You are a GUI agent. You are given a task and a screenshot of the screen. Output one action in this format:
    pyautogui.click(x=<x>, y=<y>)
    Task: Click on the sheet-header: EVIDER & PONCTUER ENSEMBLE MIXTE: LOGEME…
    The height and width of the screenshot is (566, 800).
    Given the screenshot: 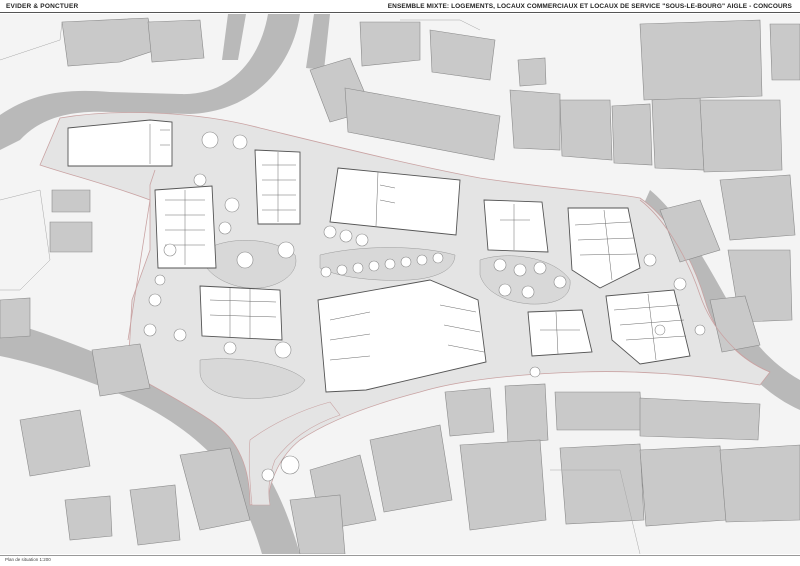 What is the action you would take?
    pyautogui.click(x=400, y=7)
    